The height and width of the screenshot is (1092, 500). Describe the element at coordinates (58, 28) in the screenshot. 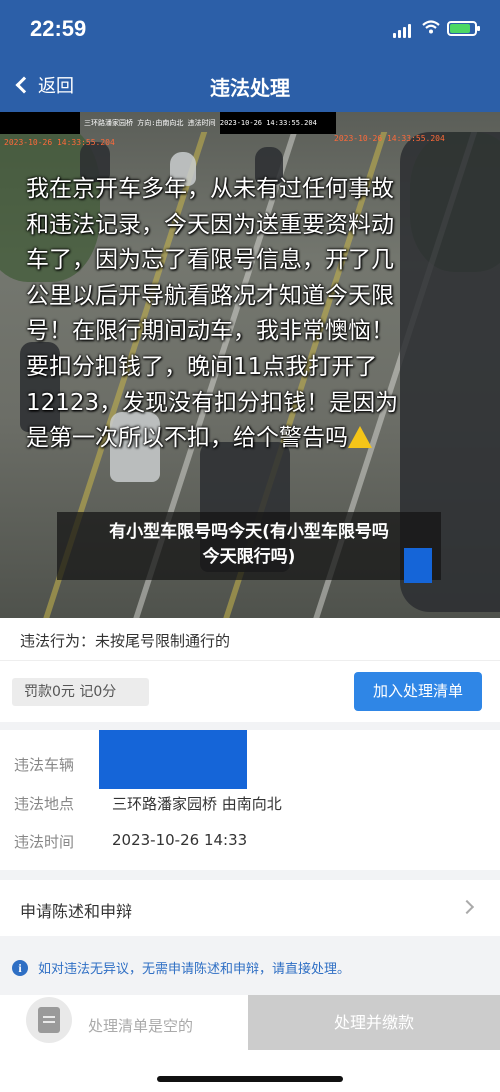

I see `status-time: 22:59` at that location.